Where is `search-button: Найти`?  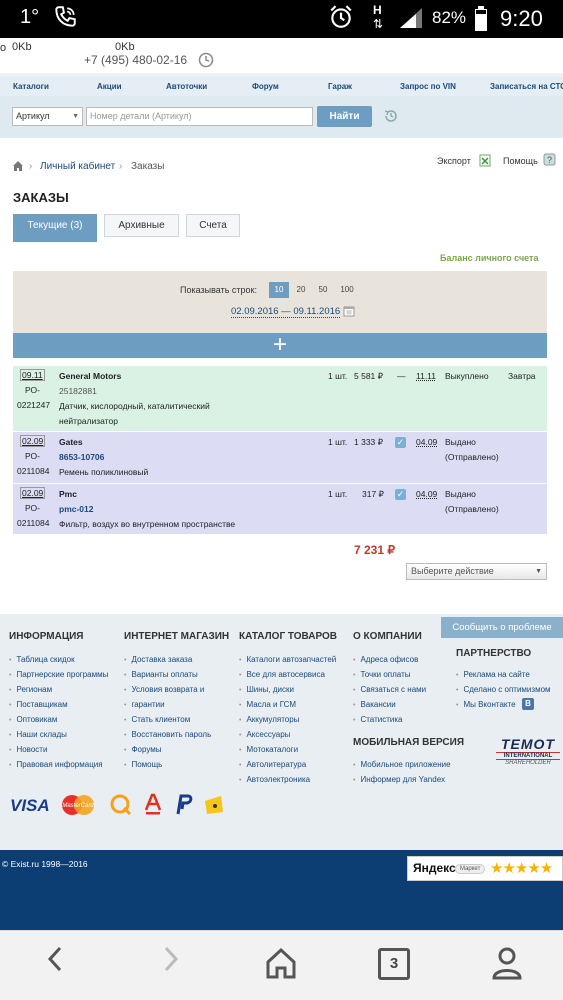
search-button: Найти is located at coordinates (344, 116).